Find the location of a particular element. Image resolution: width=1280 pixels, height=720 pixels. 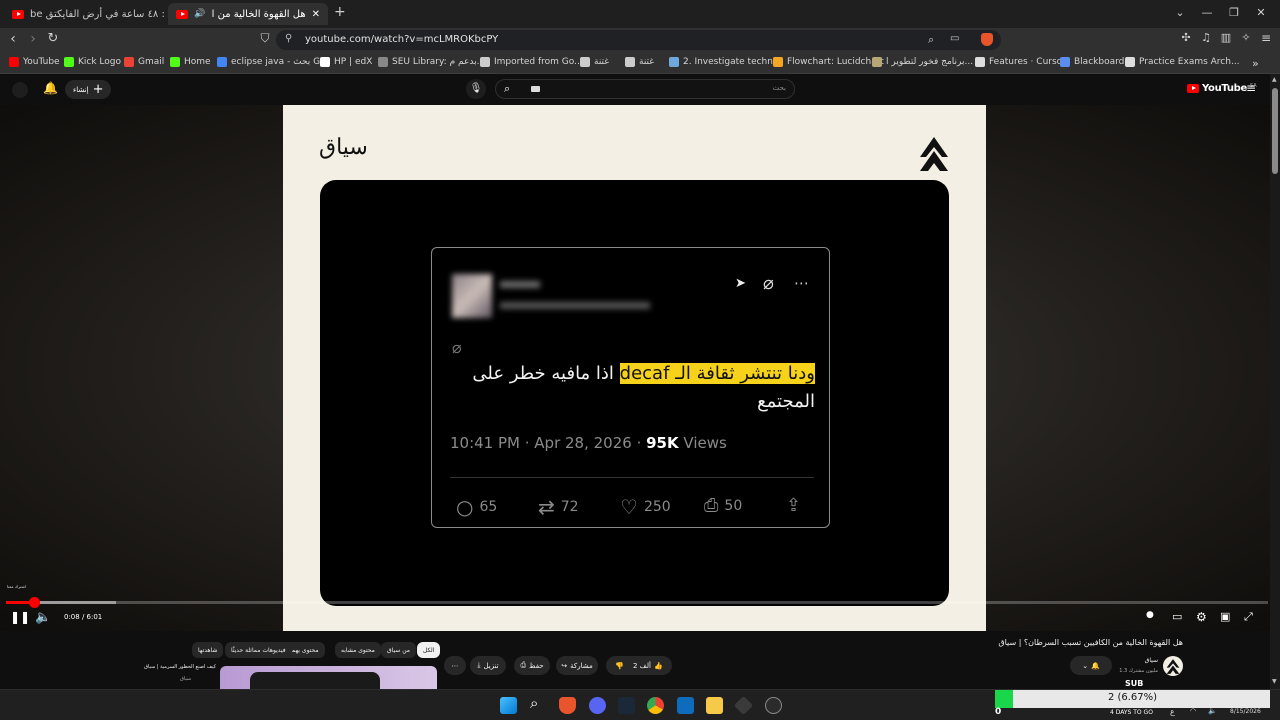

bookmark-item: Kick Logo is located at coordinates (92, 62).